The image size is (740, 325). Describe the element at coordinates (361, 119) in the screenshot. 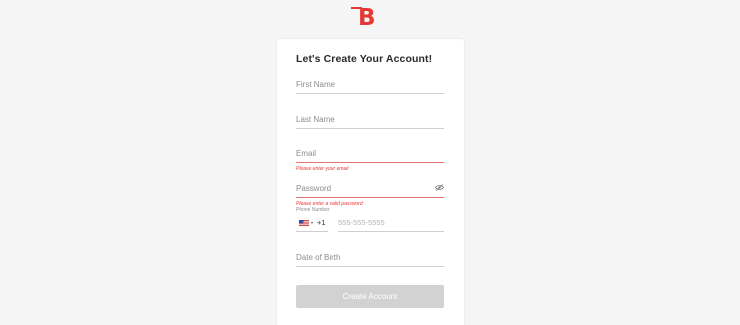

I see `last-name-input` at that location.